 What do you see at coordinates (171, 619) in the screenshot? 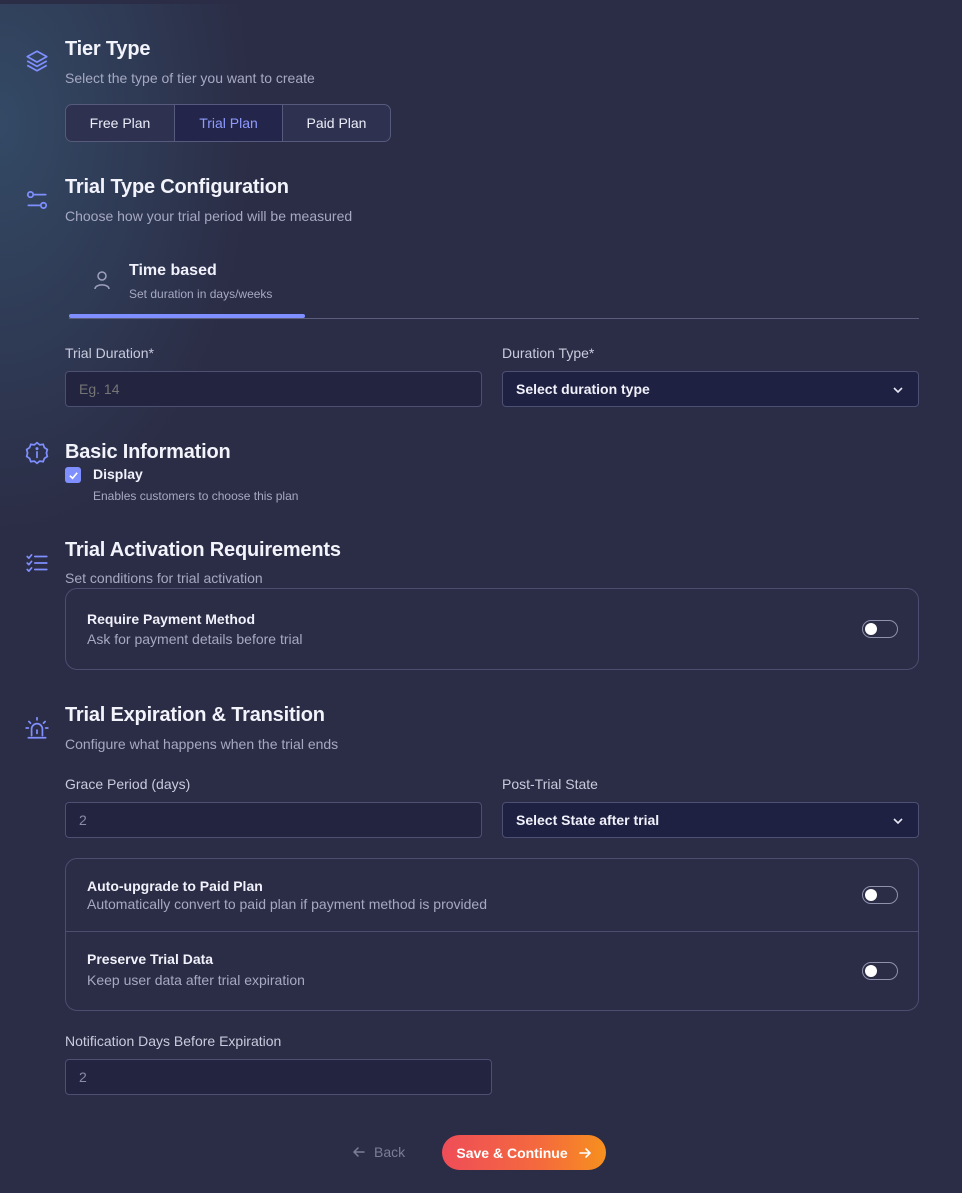
I see `require-payment-title: Require Payment Method` at bounding box center [171, 619].